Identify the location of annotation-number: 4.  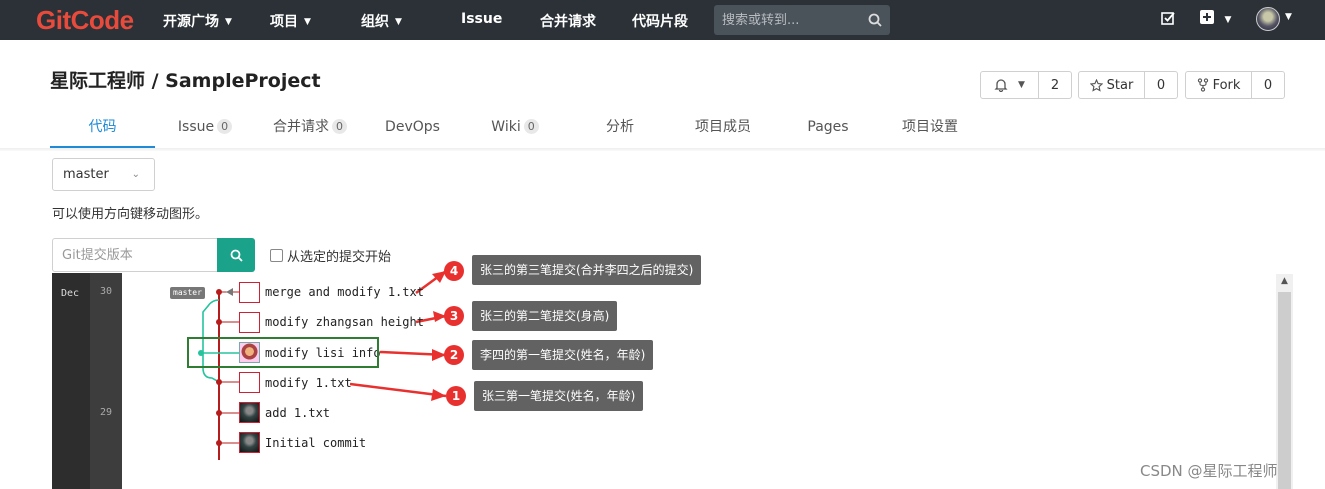
(454, 271).